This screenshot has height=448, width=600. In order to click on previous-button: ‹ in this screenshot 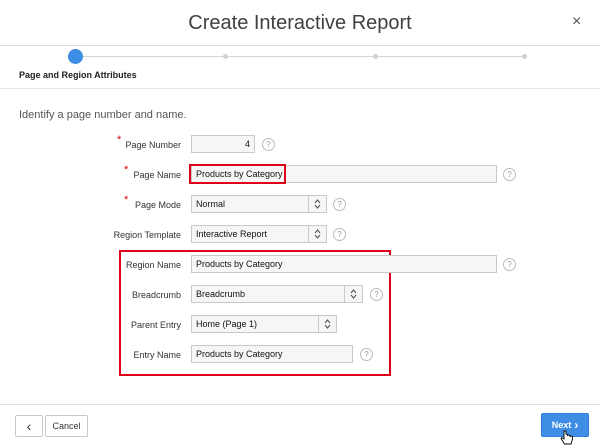, I will do `click(29, 426)`.